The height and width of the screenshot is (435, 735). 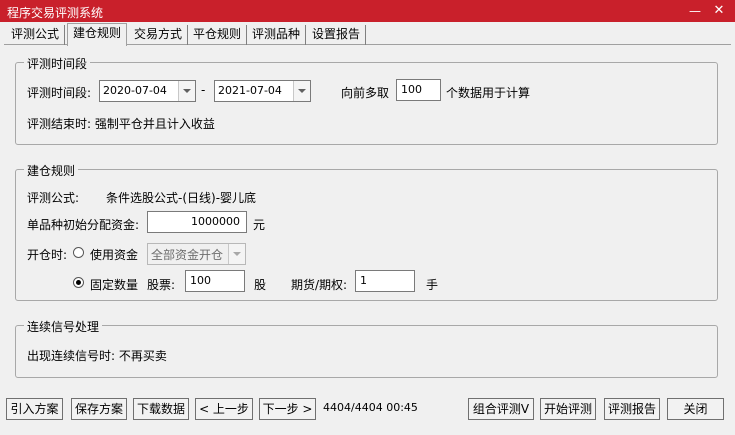 What do you see at coordinates (259, 225) in the screenshot?
I see `capital-unit: 元` at bounding box center [259, 225].